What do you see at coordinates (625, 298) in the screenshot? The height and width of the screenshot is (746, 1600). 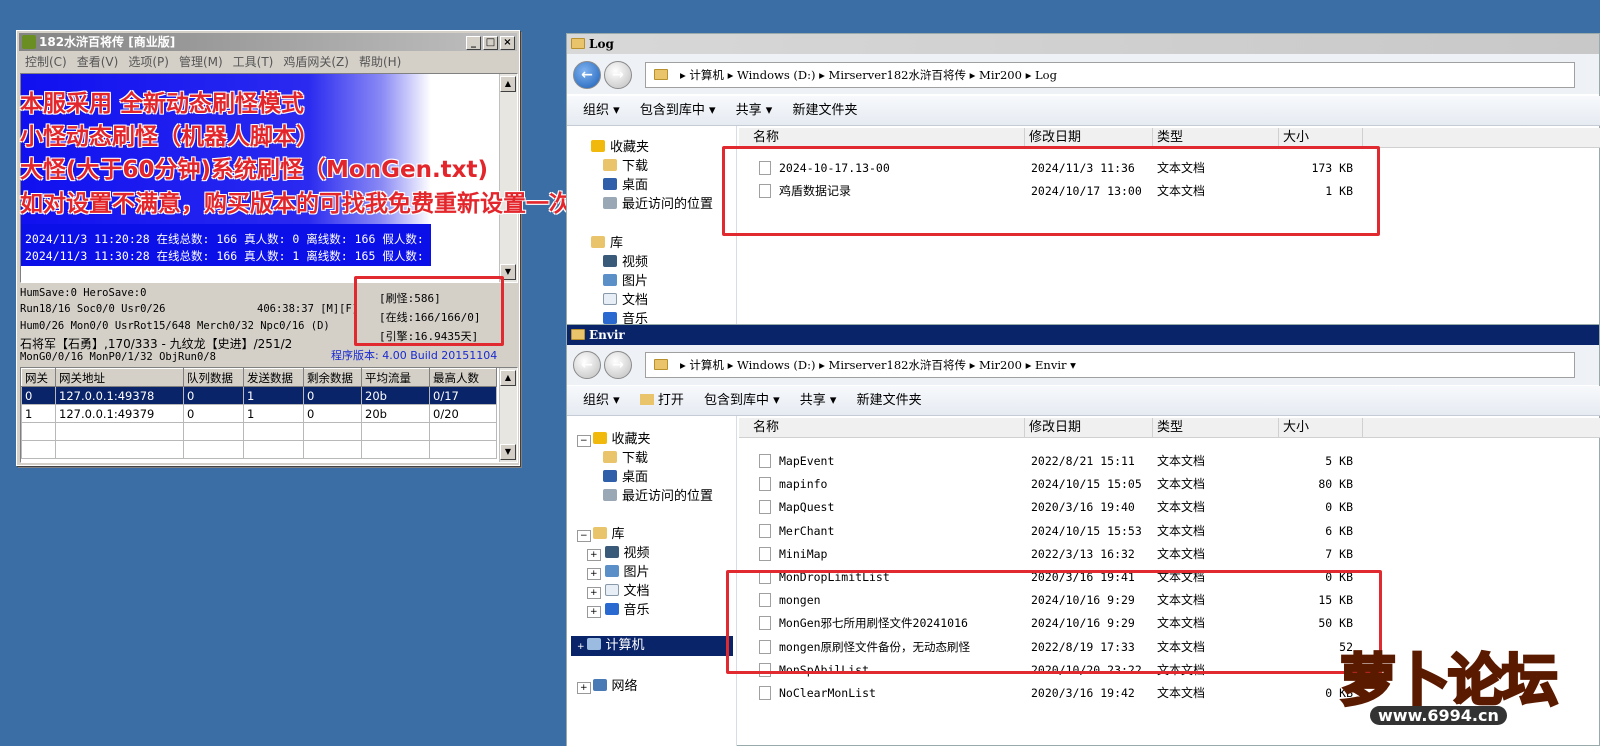 I see `nav-documents: 文档` at bounding box center [625, 298].